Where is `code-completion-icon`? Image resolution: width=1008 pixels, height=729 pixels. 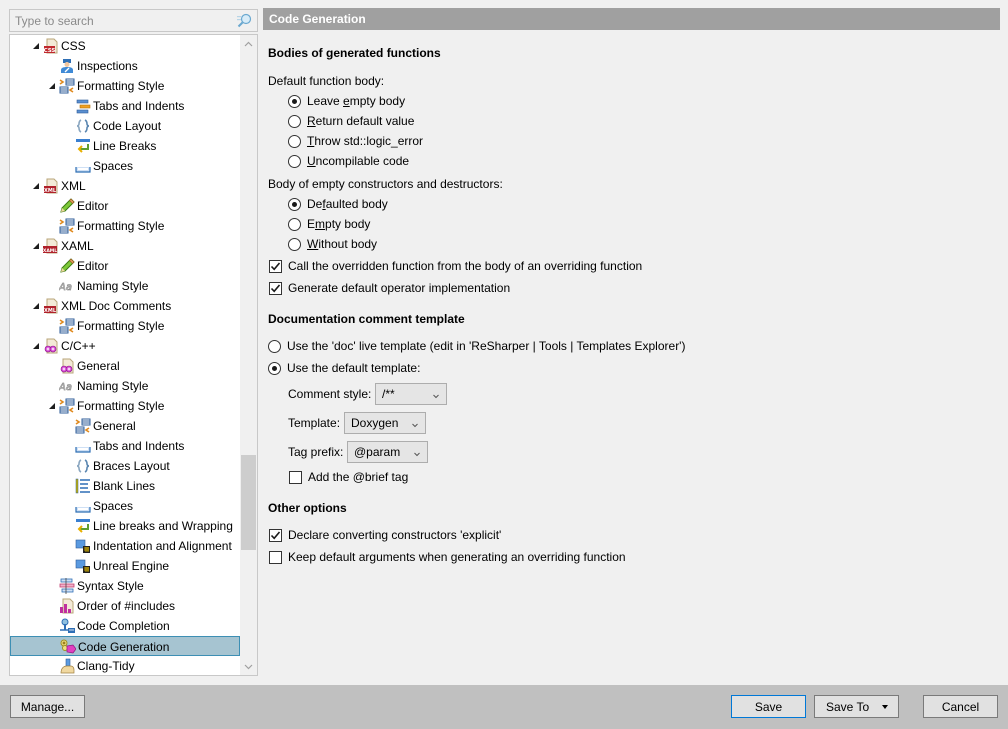
code-completion-icon is located at coordinates (67, 626).